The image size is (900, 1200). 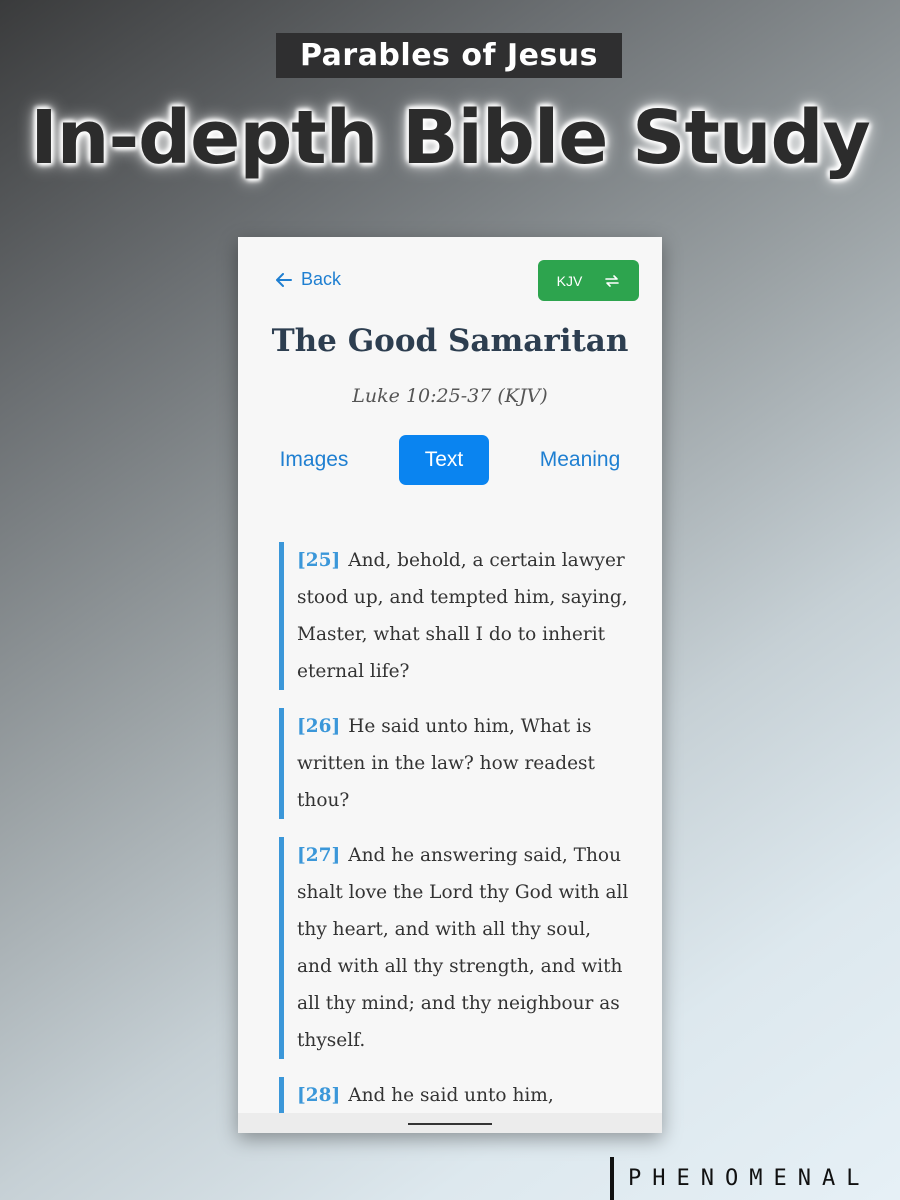 I want to click on tab-meaning: Meaning, so click(x=580, y=460).